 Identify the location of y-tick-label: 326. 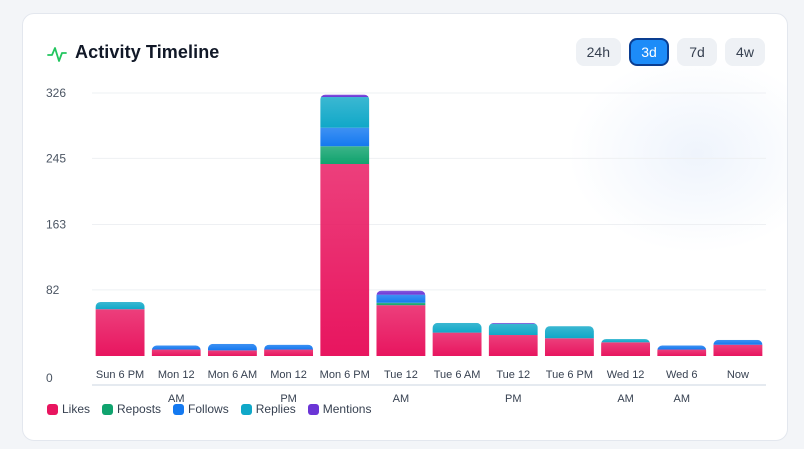
(56, 93).